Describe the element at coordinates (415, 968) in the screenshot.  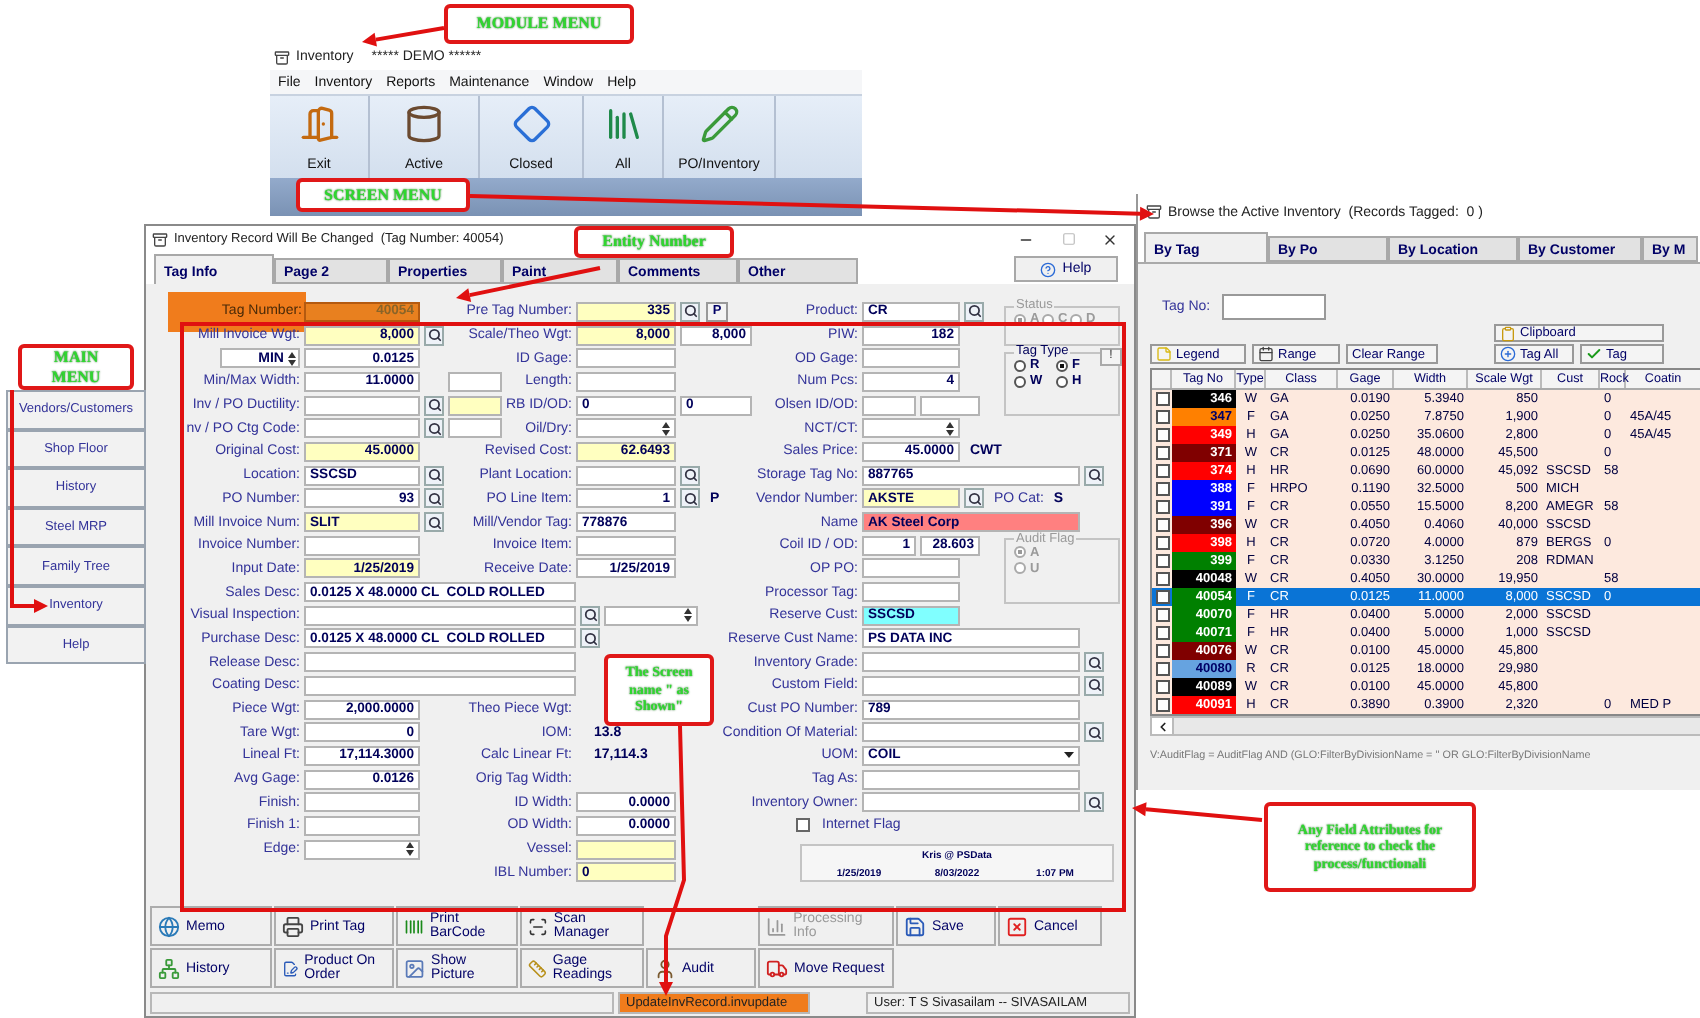
I see `picture-icon` at that location.